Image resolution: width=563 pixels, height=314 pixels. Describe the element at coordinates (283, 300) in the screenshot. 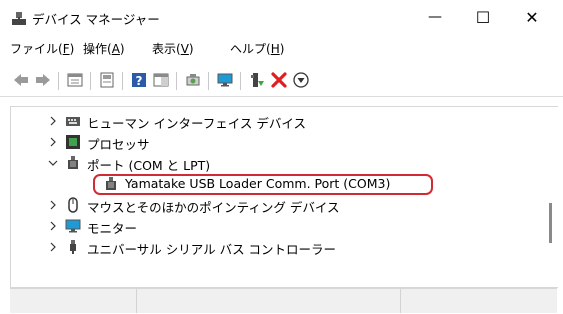

I see `status-bar` at that location.